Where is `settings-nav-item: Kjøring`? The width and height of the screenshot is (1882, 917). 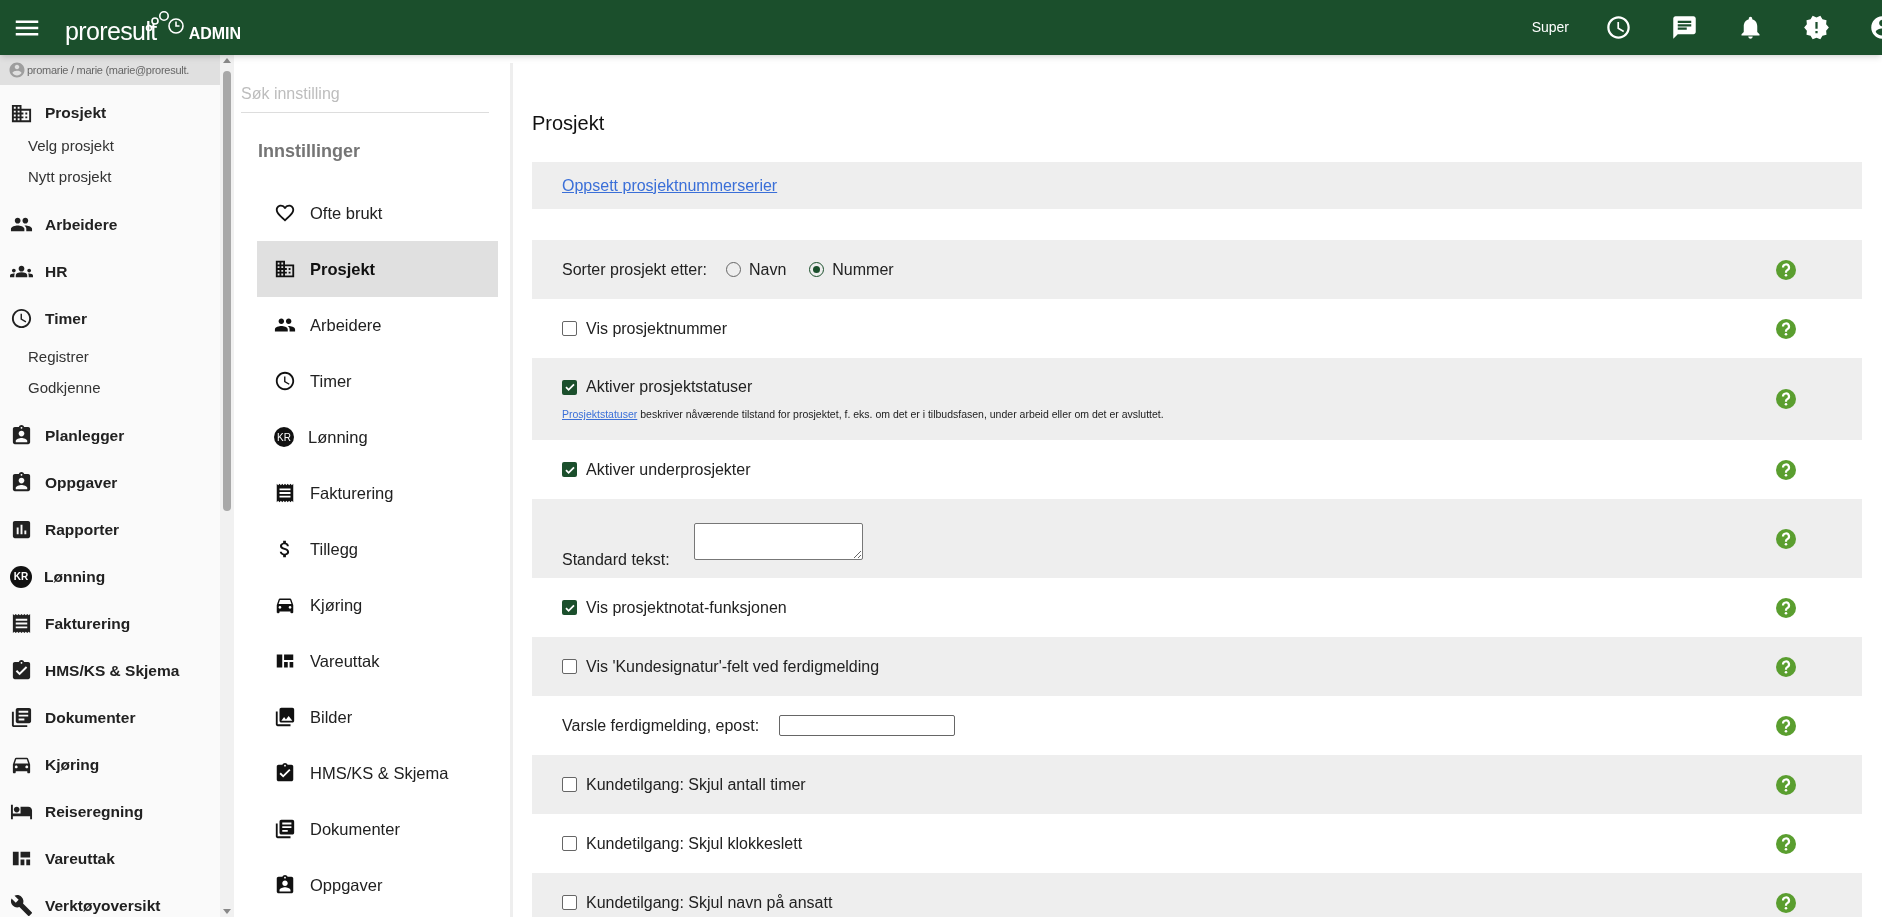
settings-nav-item: Kjøring is located at coordinates (377, 605).